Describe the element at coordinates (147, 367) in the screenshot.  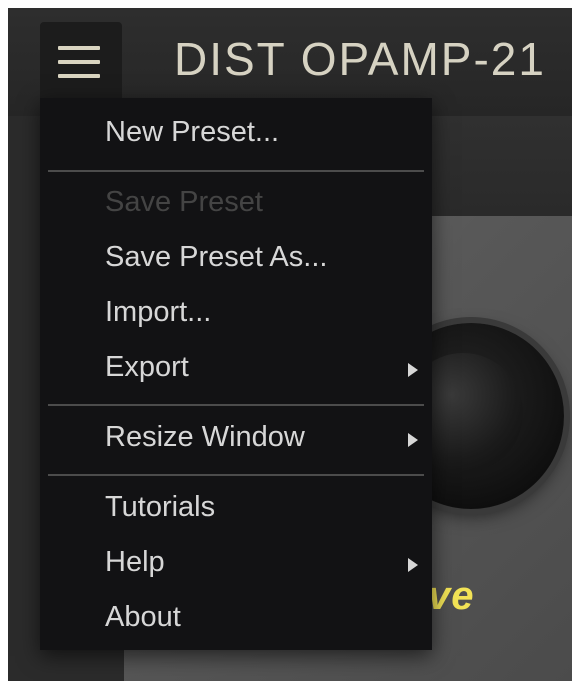
I see `menu-item-export: Export` at that location.